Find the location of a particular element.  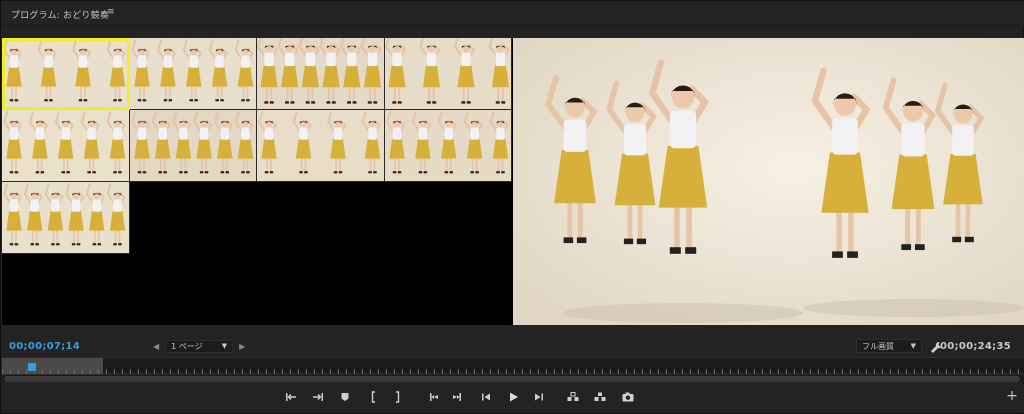

go-to-next-edit-button is located at coordinates (458, 397).